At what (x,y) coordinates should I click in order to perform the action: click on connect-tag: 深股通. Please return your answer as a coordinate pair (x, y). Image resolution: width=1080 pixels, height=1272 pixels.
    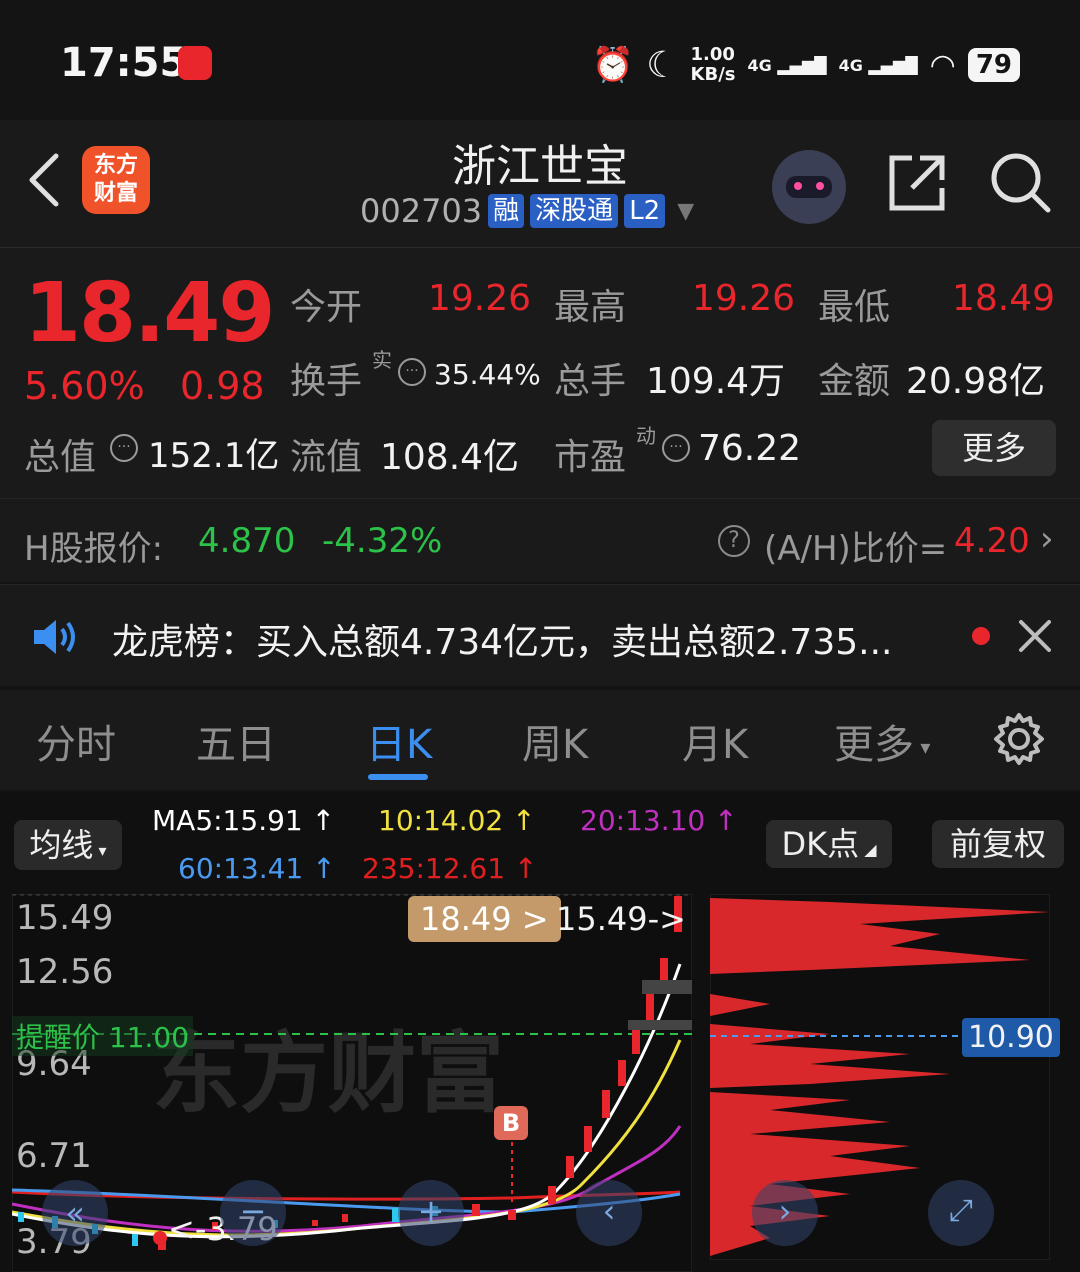
    Looking at the image, I should click on (574, 211).